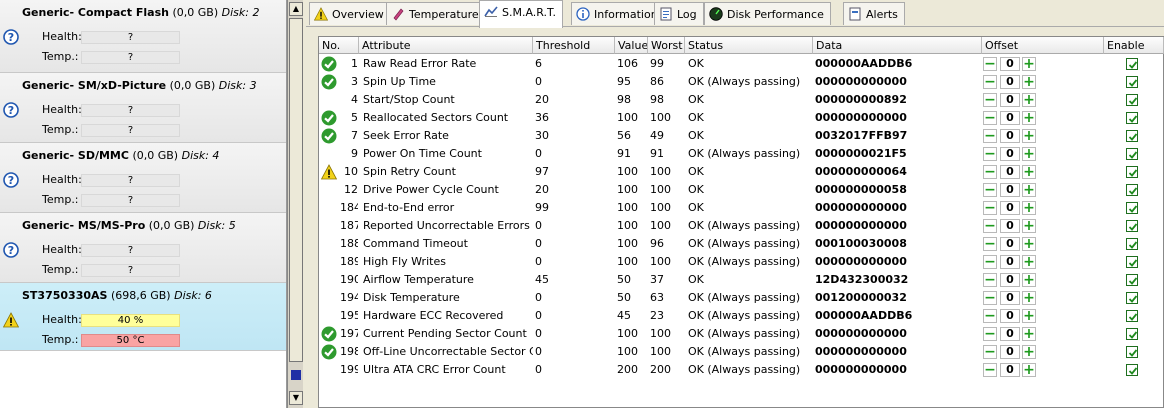  Describe the element at coordinates (631, 45) in the screenshot. I see `column-header: Value` at that location.